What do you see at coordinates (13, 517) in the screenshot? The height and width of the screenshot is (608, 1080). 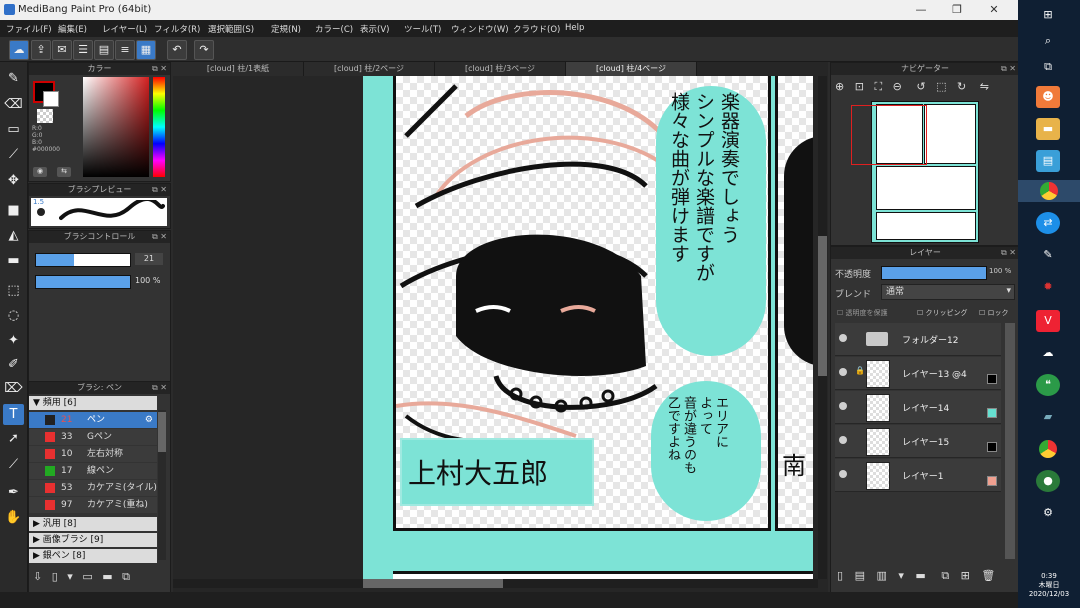 I see `hand-tool-icon: ✋` at bounding box center [13, 517].